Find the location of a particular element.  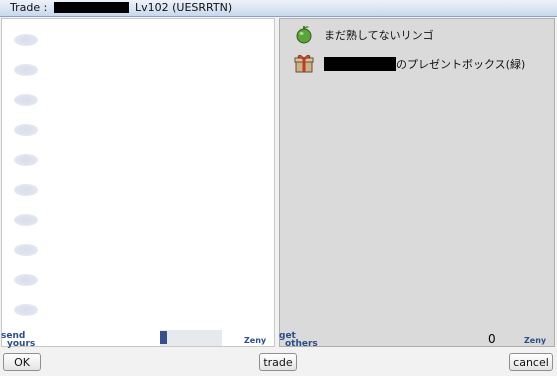

ok-button: OK is located at coordinates (22, 362).